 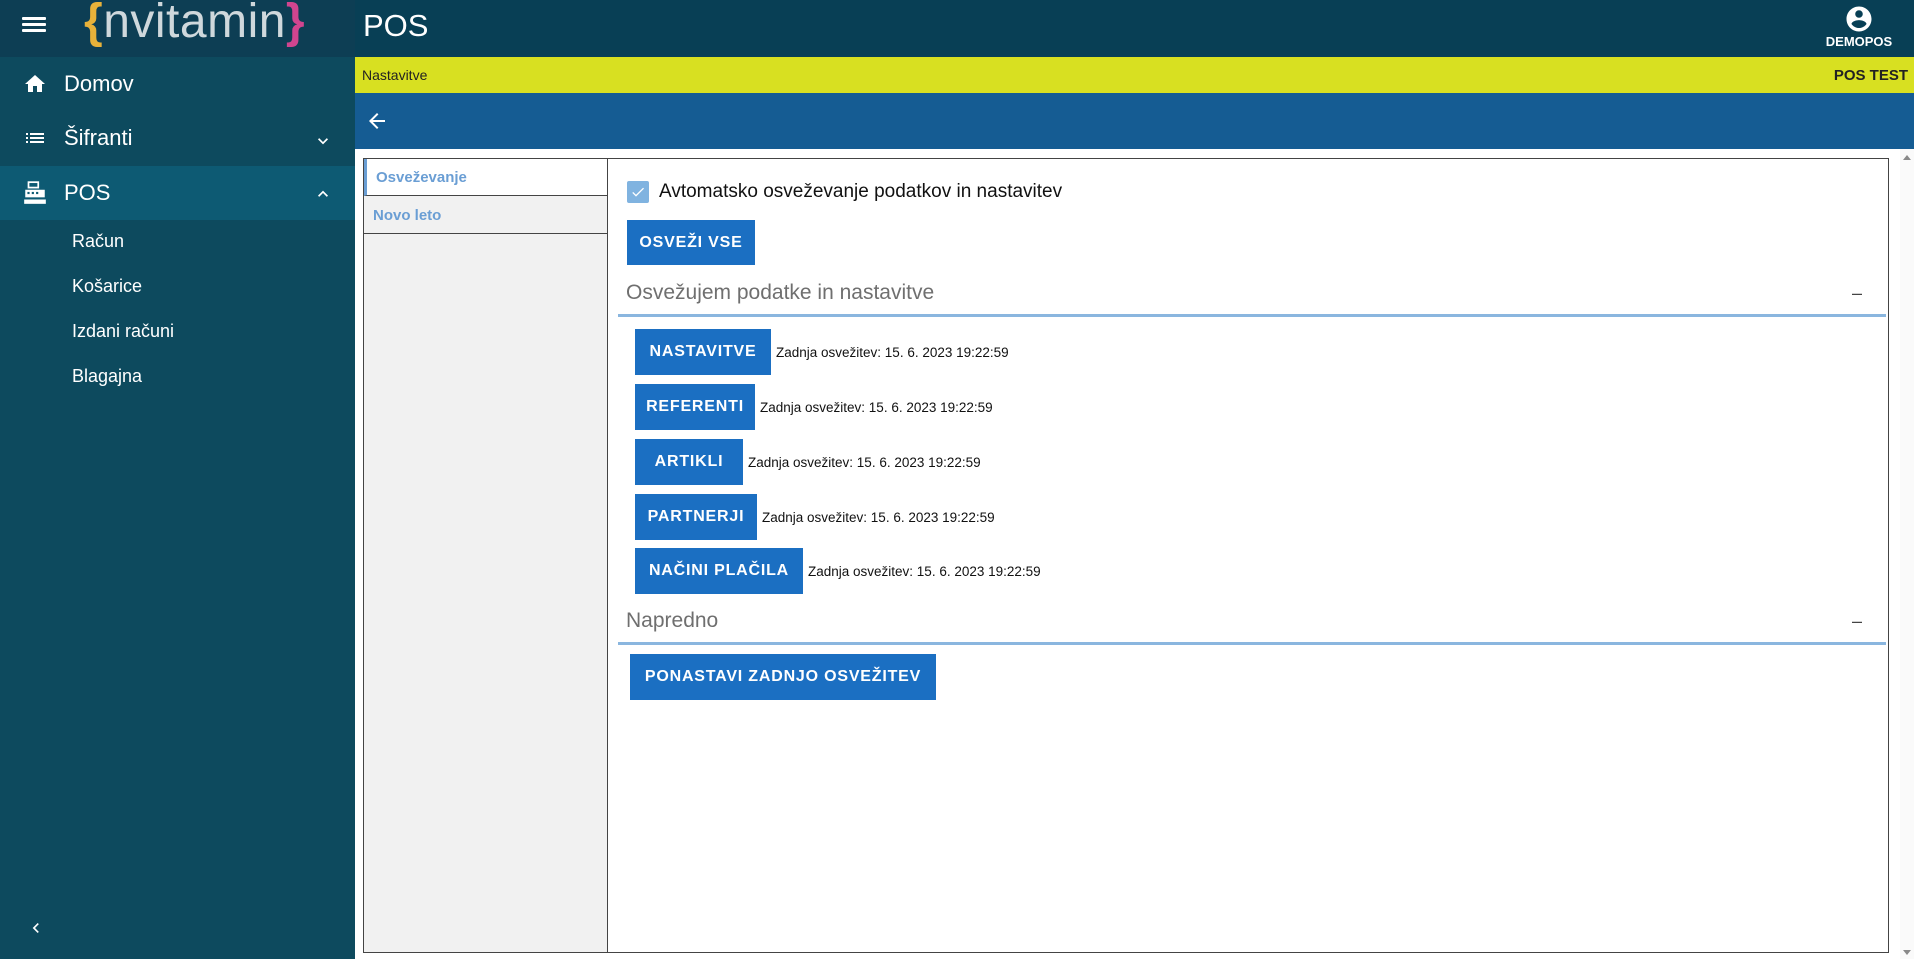 What do you see at coordinates (99, 83) in the screenshot?
I see `sidebar-item-label: Domov` at bounding box center [99, 83].